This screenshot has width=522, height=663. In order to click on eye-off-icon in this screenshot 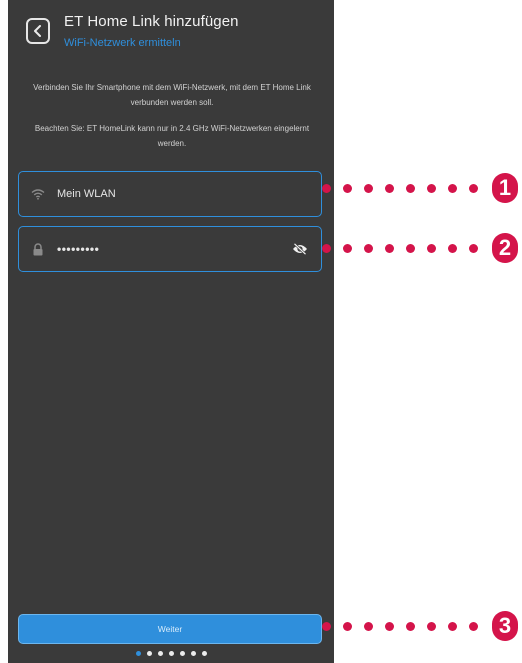, I will do `click(300, 249)`.